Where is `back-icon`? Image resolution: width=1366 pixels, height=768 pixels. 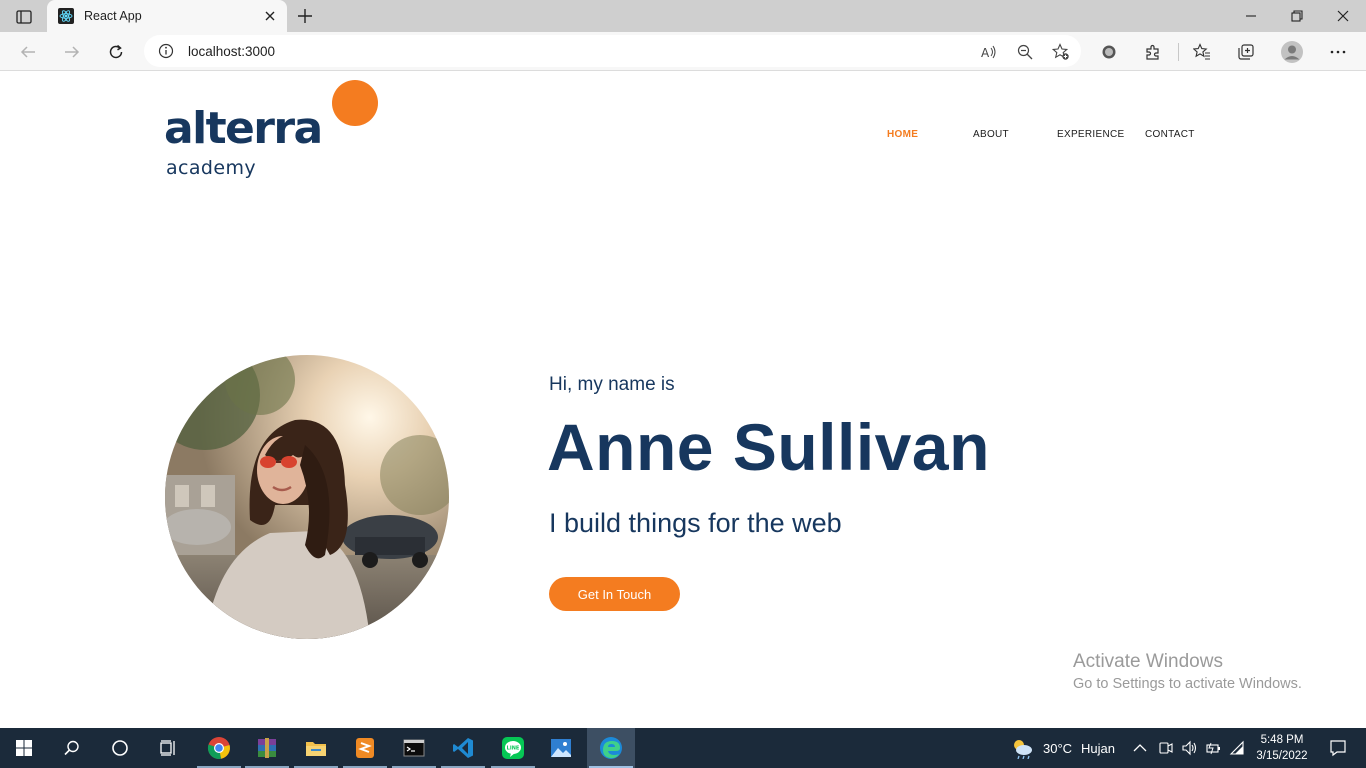 back-icon is located at coordinates (28, 52).